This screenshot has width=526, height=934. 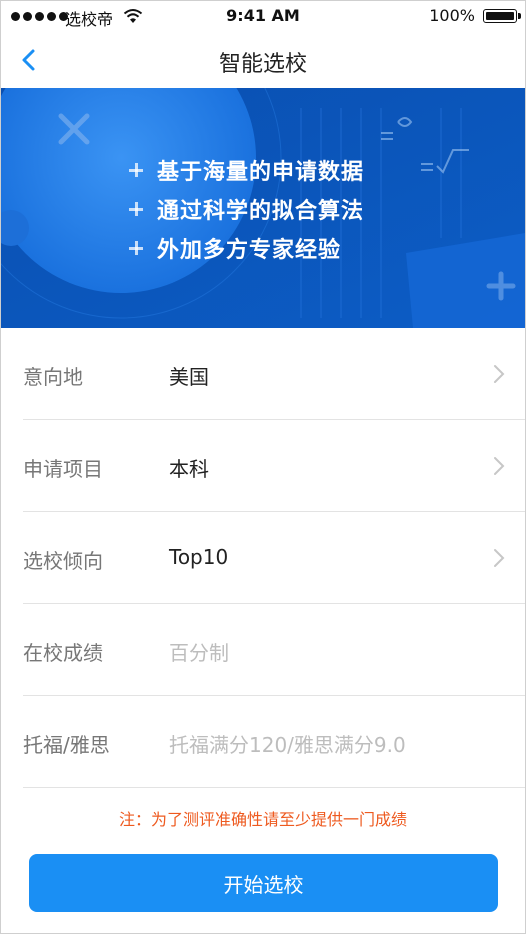 I want to click on start-selection-button: 开始选校, so click(x=263, y=883).